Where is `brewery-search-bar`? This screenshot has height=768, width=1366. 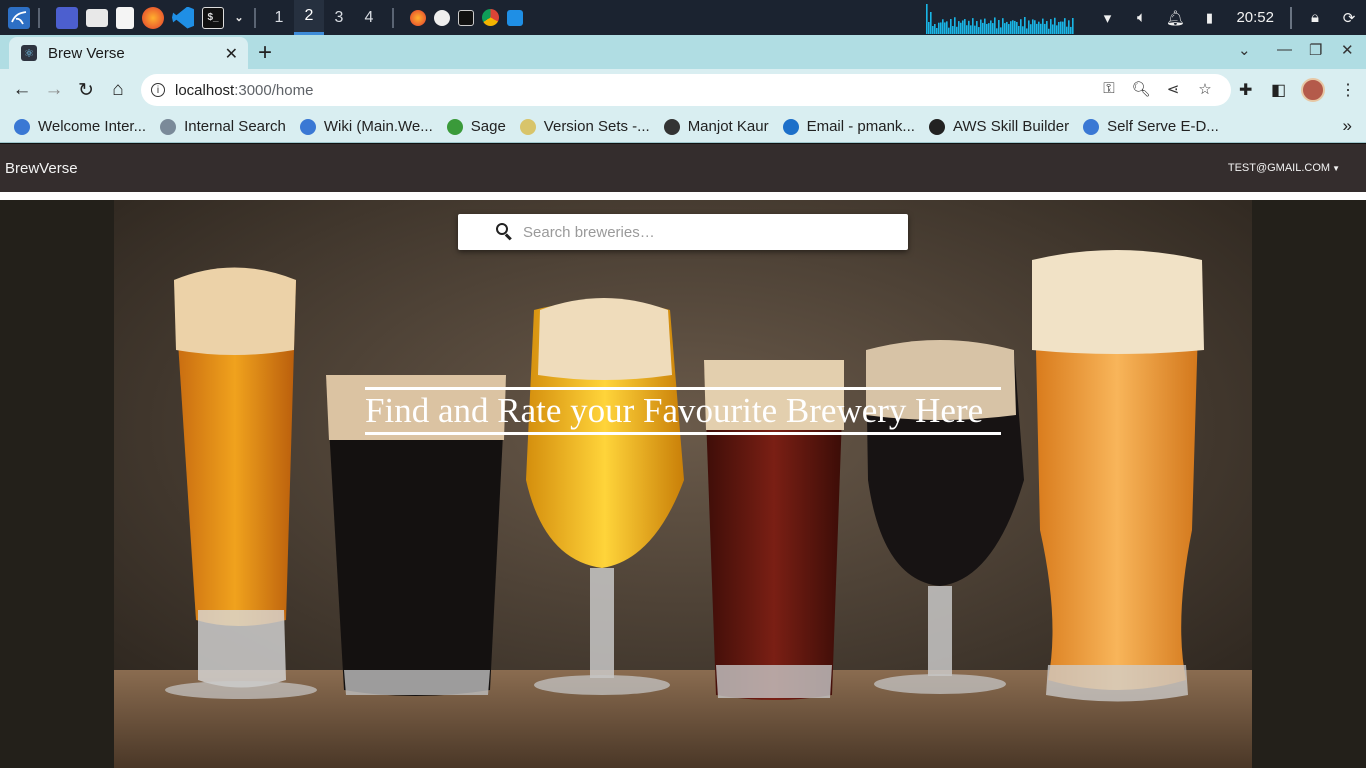
brewery-search-bar is located at coordinates (683, 232).